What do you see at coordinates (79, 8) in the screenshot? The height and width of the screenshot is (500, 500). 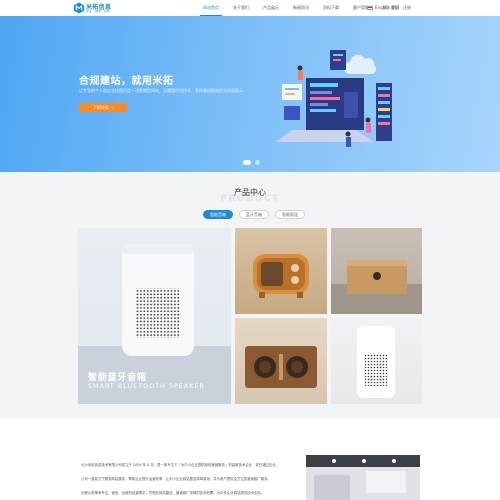 I see `logo-m-icon` at bounding box center [79, 8].